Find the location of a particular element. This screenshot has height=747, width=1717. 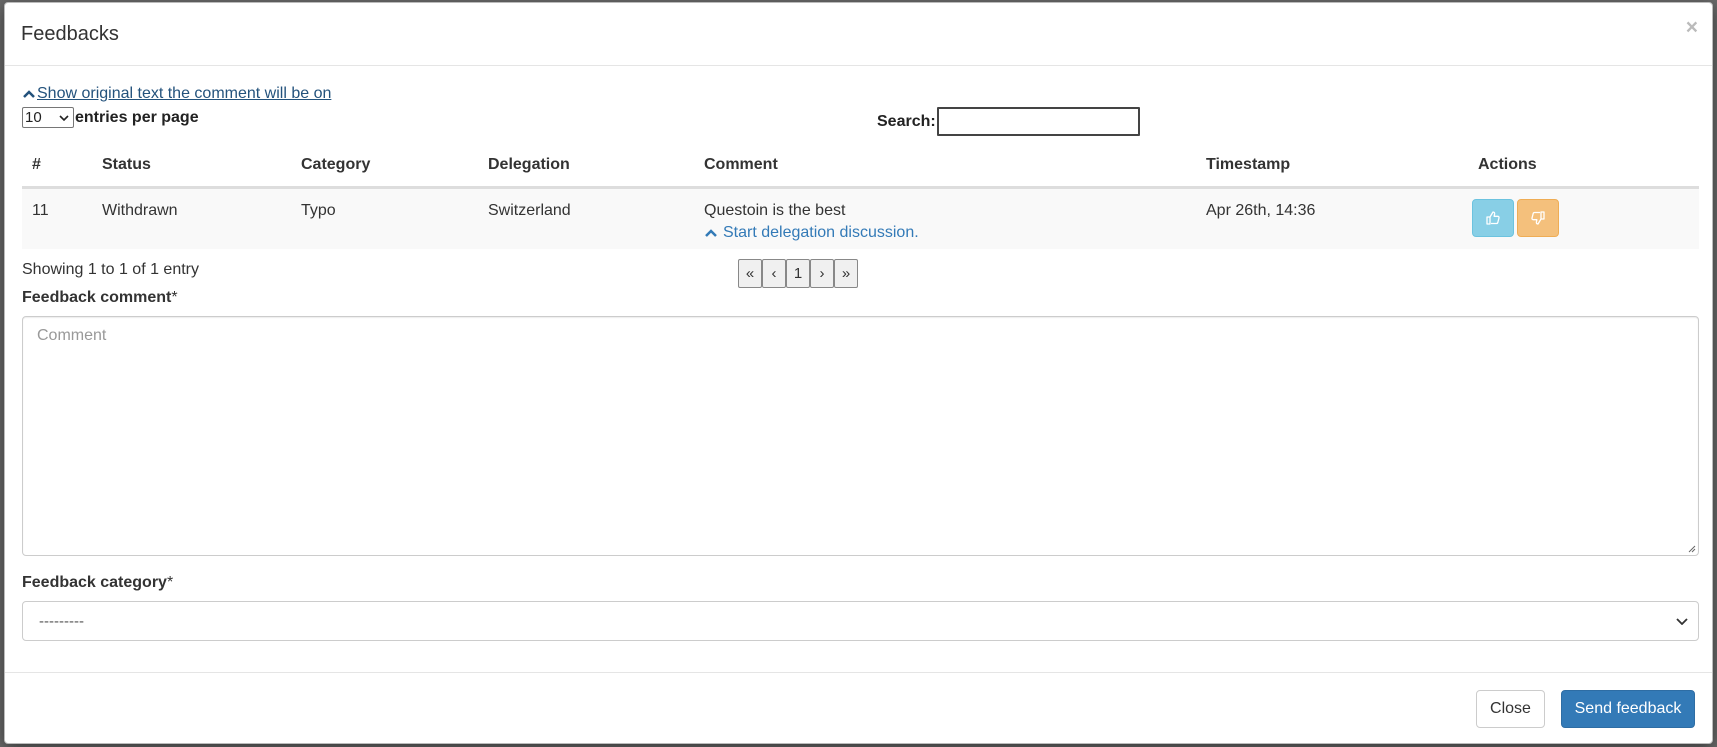

page-current-button: 1 is located at coordinates (798, 273).